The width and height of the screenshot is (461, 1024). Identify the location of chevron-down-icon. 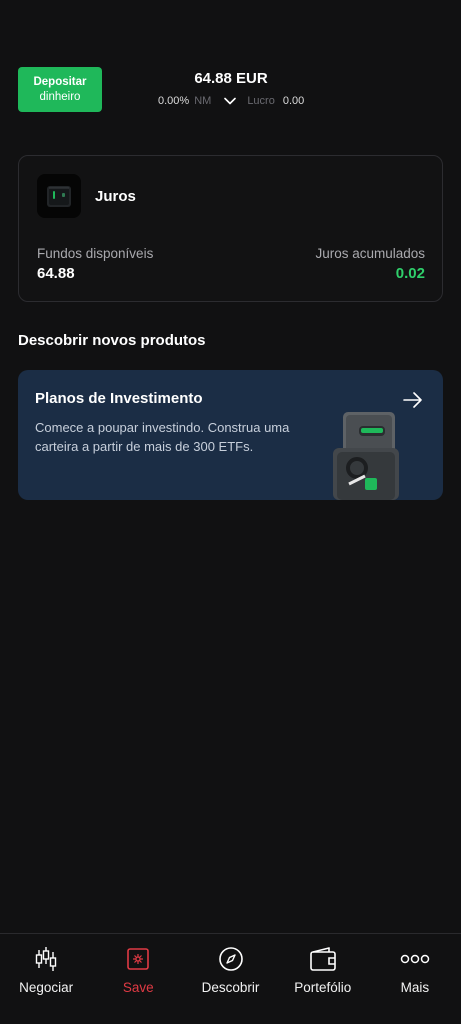
(230, 101).